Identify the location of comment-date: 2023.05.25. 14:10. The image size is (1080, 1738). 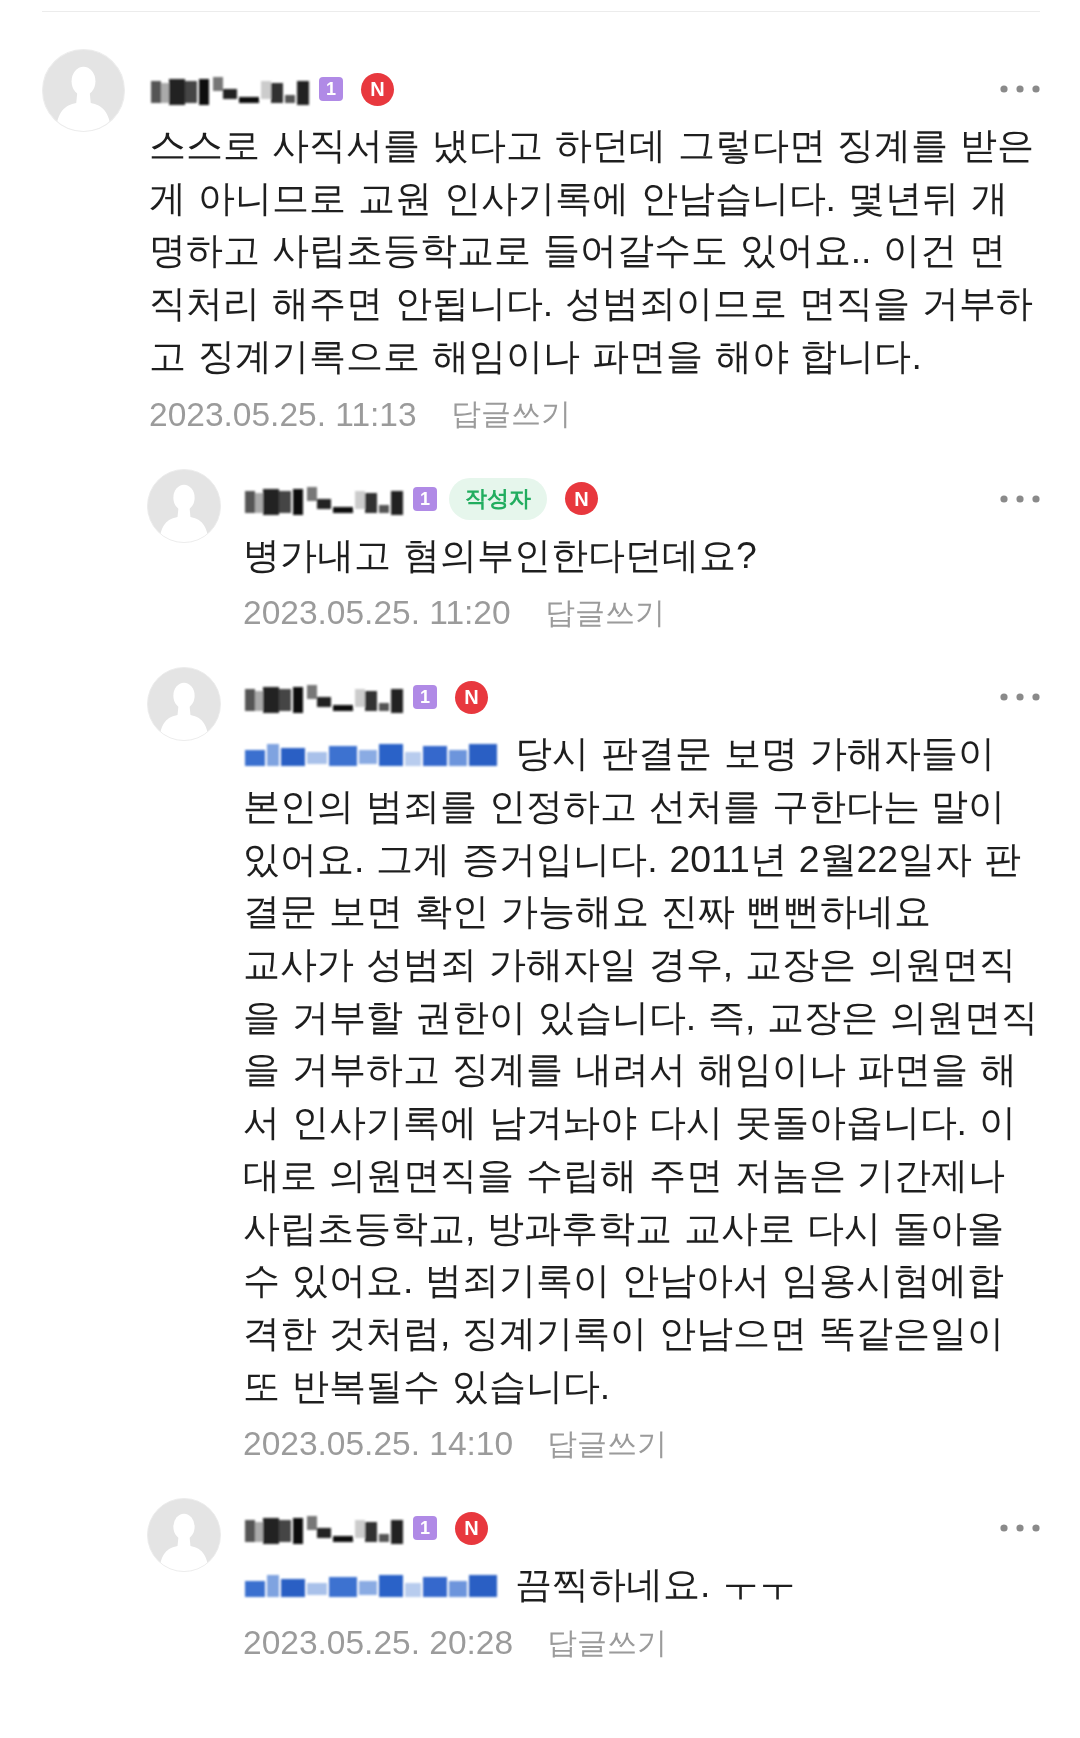
(378, 1444).